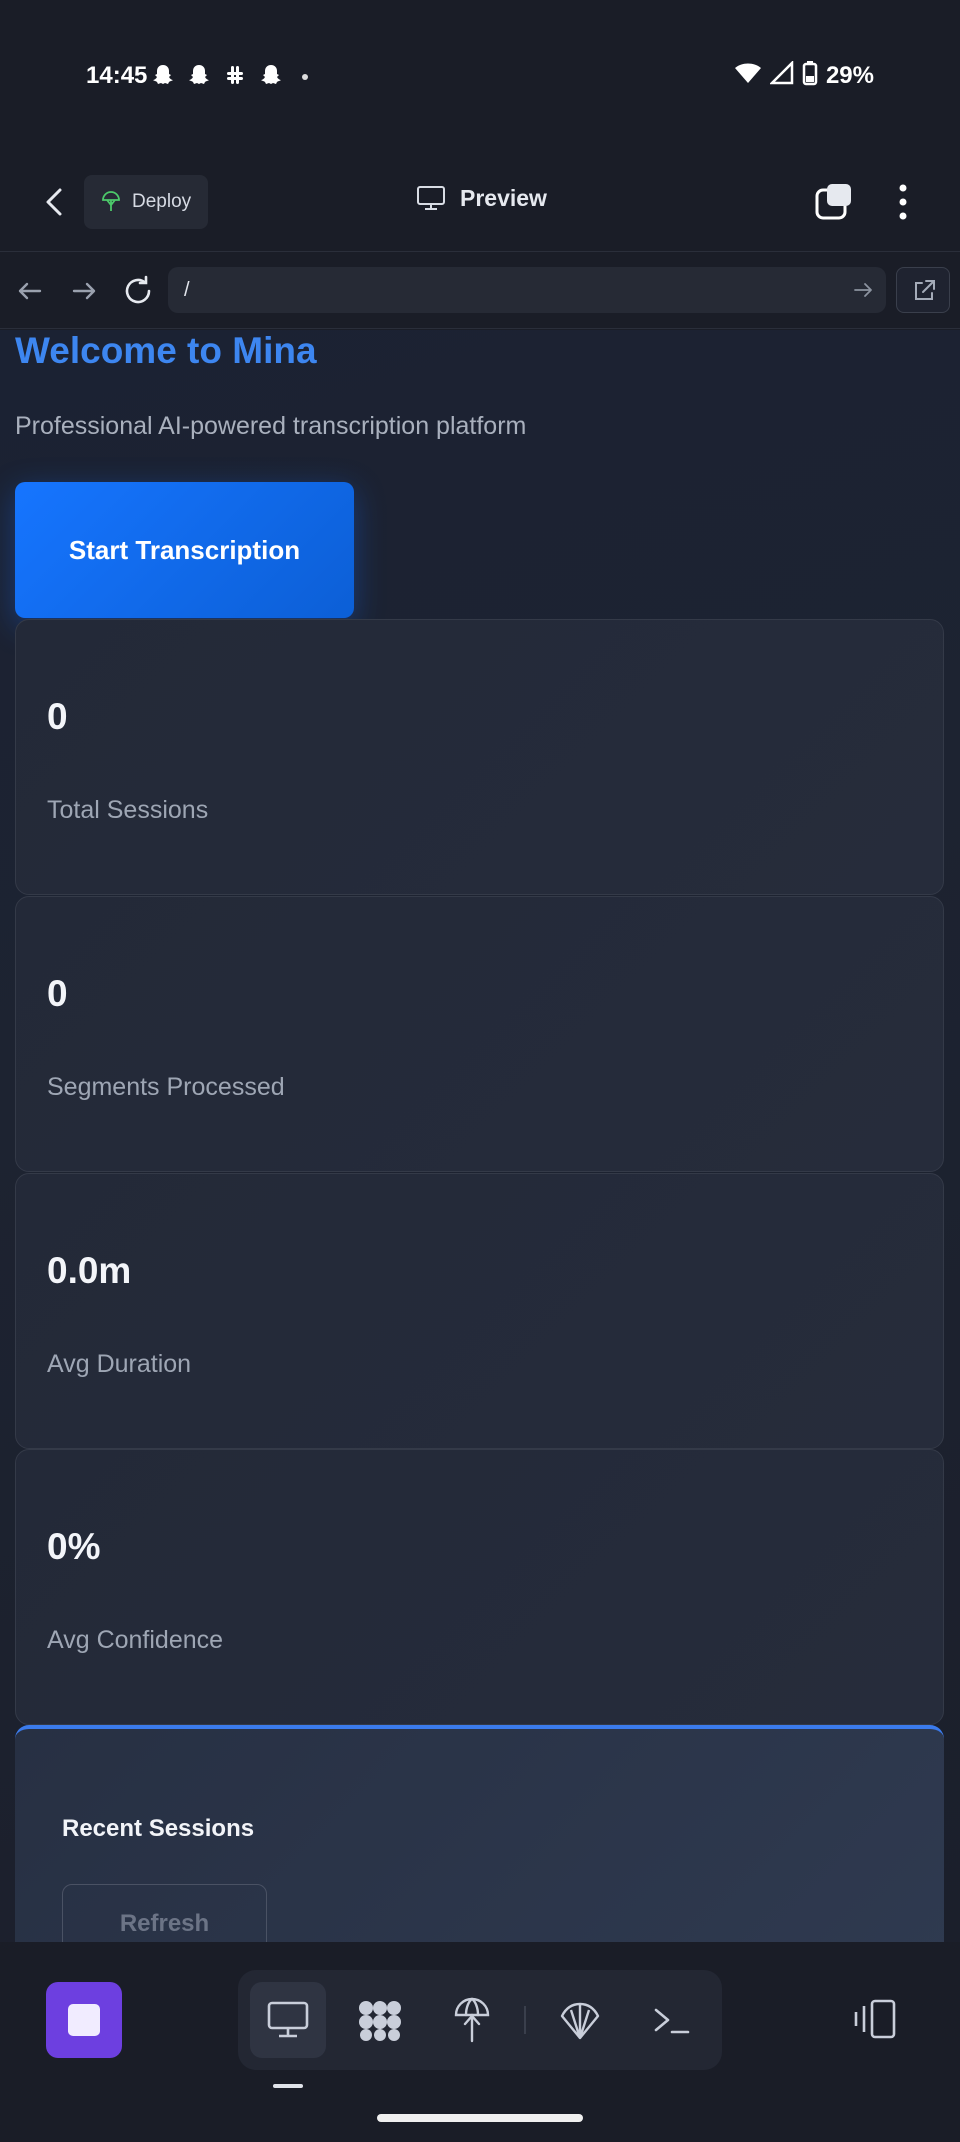  I want to click on tool-switcher, so click(480, 2020).